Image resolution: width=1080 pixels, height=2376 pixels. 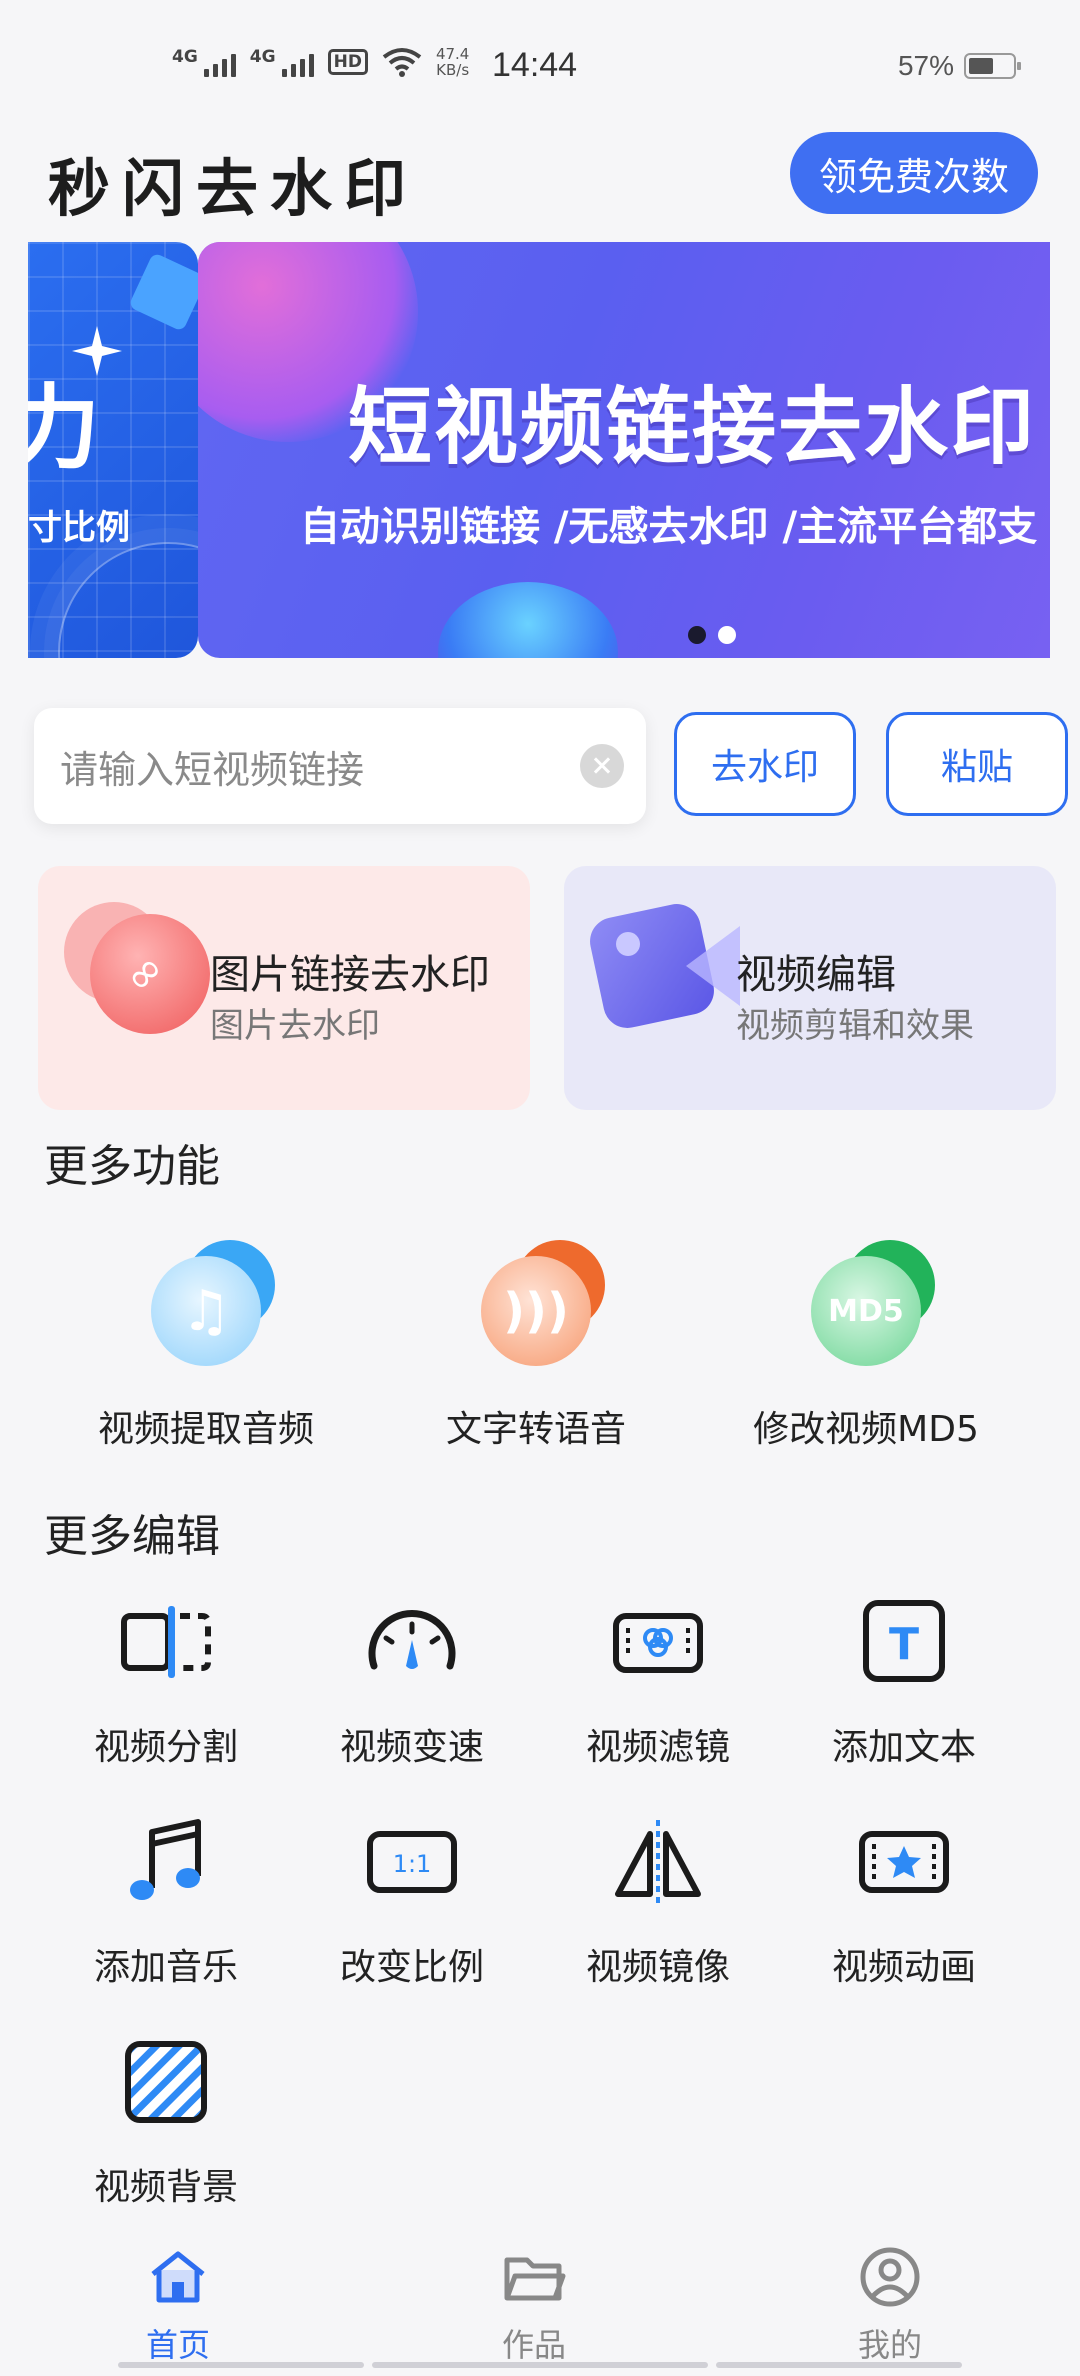 I want to click on ratio-icon: 1:1, so click(x=412, y=1862).